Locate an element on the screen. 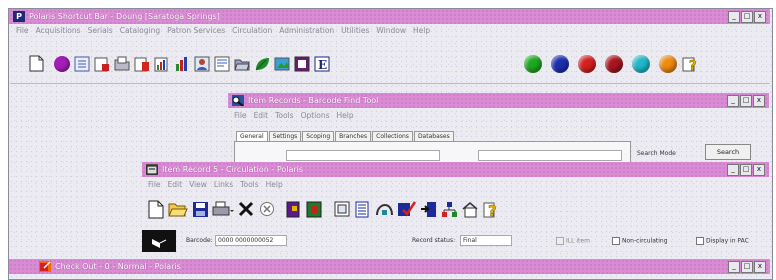 The image size is (776, 280). green-circle-icon is located at coordinates (533, 64).